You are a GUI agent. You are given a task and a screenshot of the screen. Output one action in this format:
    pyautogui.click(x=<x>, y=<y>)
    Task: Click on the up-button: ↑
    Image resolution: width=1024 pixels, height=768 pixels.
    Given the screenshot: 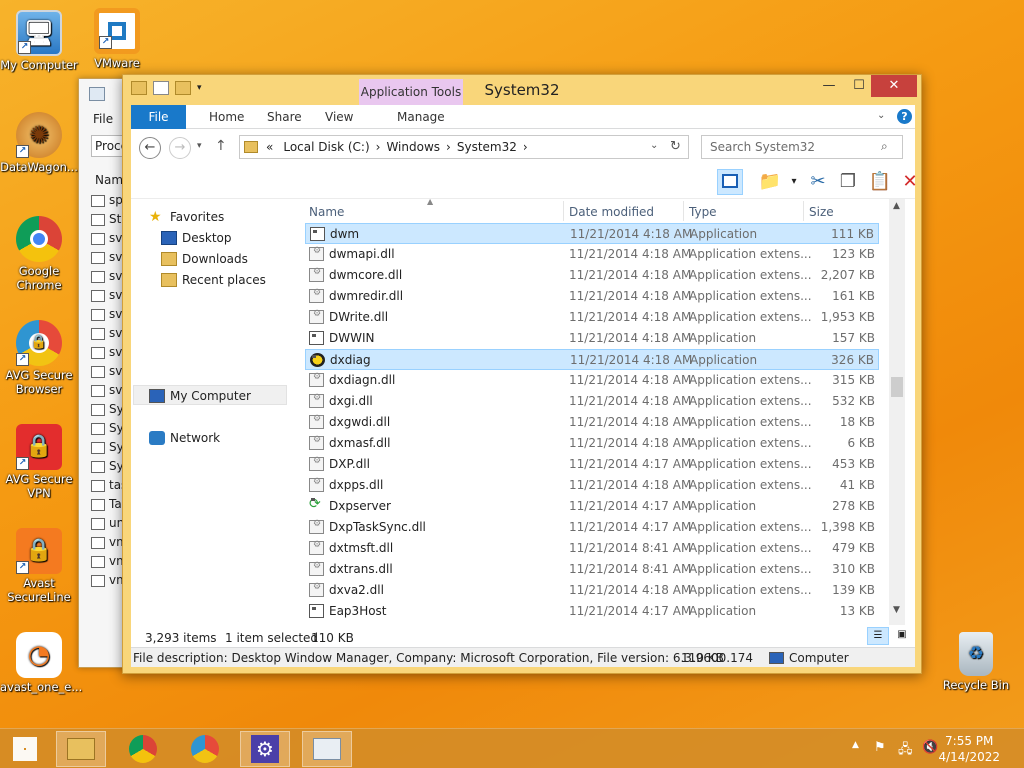 What is the action you would take?
    pyautogui.click(x=221, y=146)
    